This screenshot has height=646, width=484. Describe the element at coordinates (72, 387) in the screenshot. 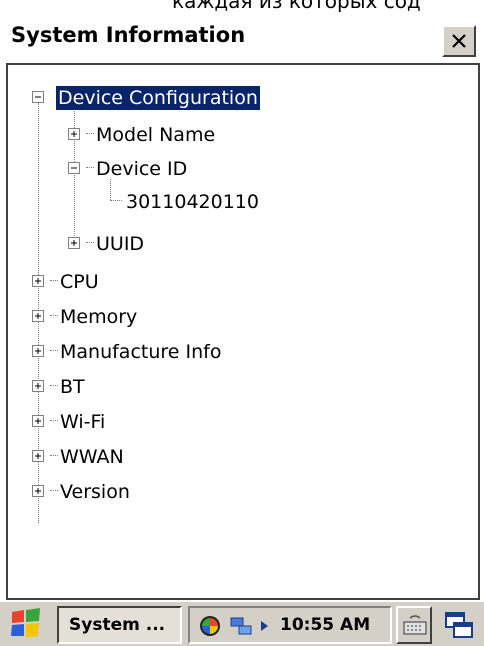

I see `tree-item-label: BT` at that location.